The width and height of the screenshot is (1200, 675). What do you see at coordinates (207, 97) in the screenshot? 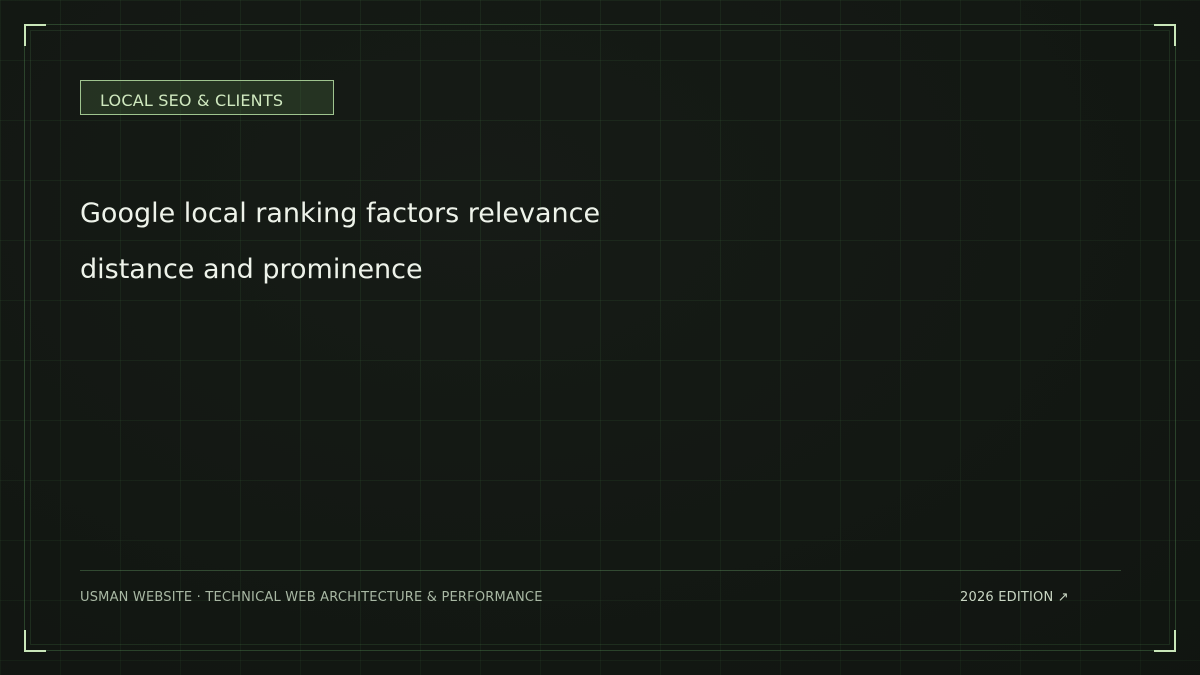
I see `category-tag: LOCAL SEO & CLIENTS` at bounding box center [207, 97].